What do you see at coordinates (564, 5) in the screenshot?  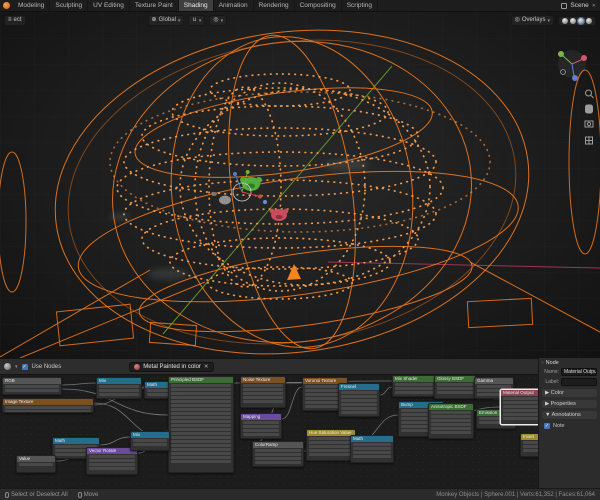 I see `scene-icon` at bounding box center [564, 5].